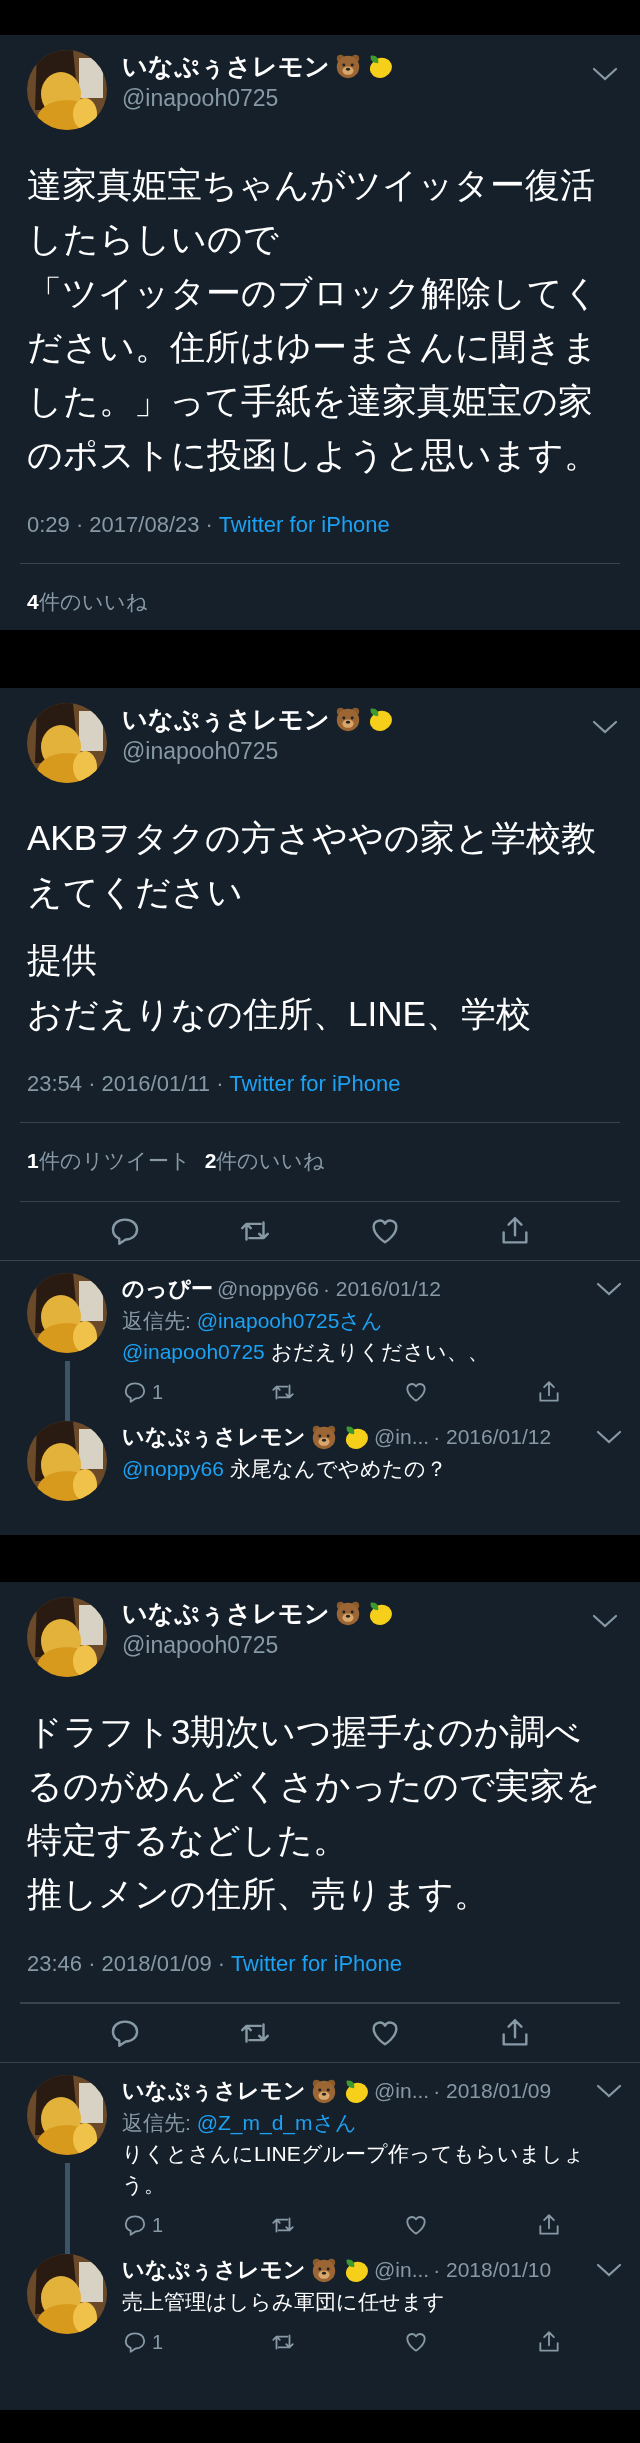  Describe the element at coordinates (492, 2270) in the screenshot. I see `reply-date: · 2018/01/10` at that location.